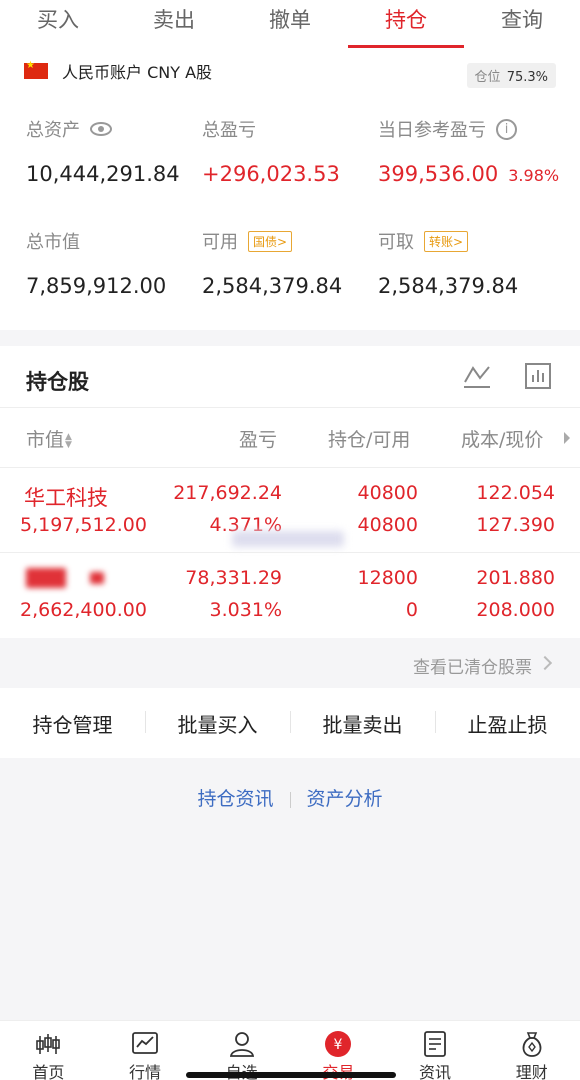 The width and height of the screenshot is (580, 1080). I want to click on eye-icon, so click(101, 129).